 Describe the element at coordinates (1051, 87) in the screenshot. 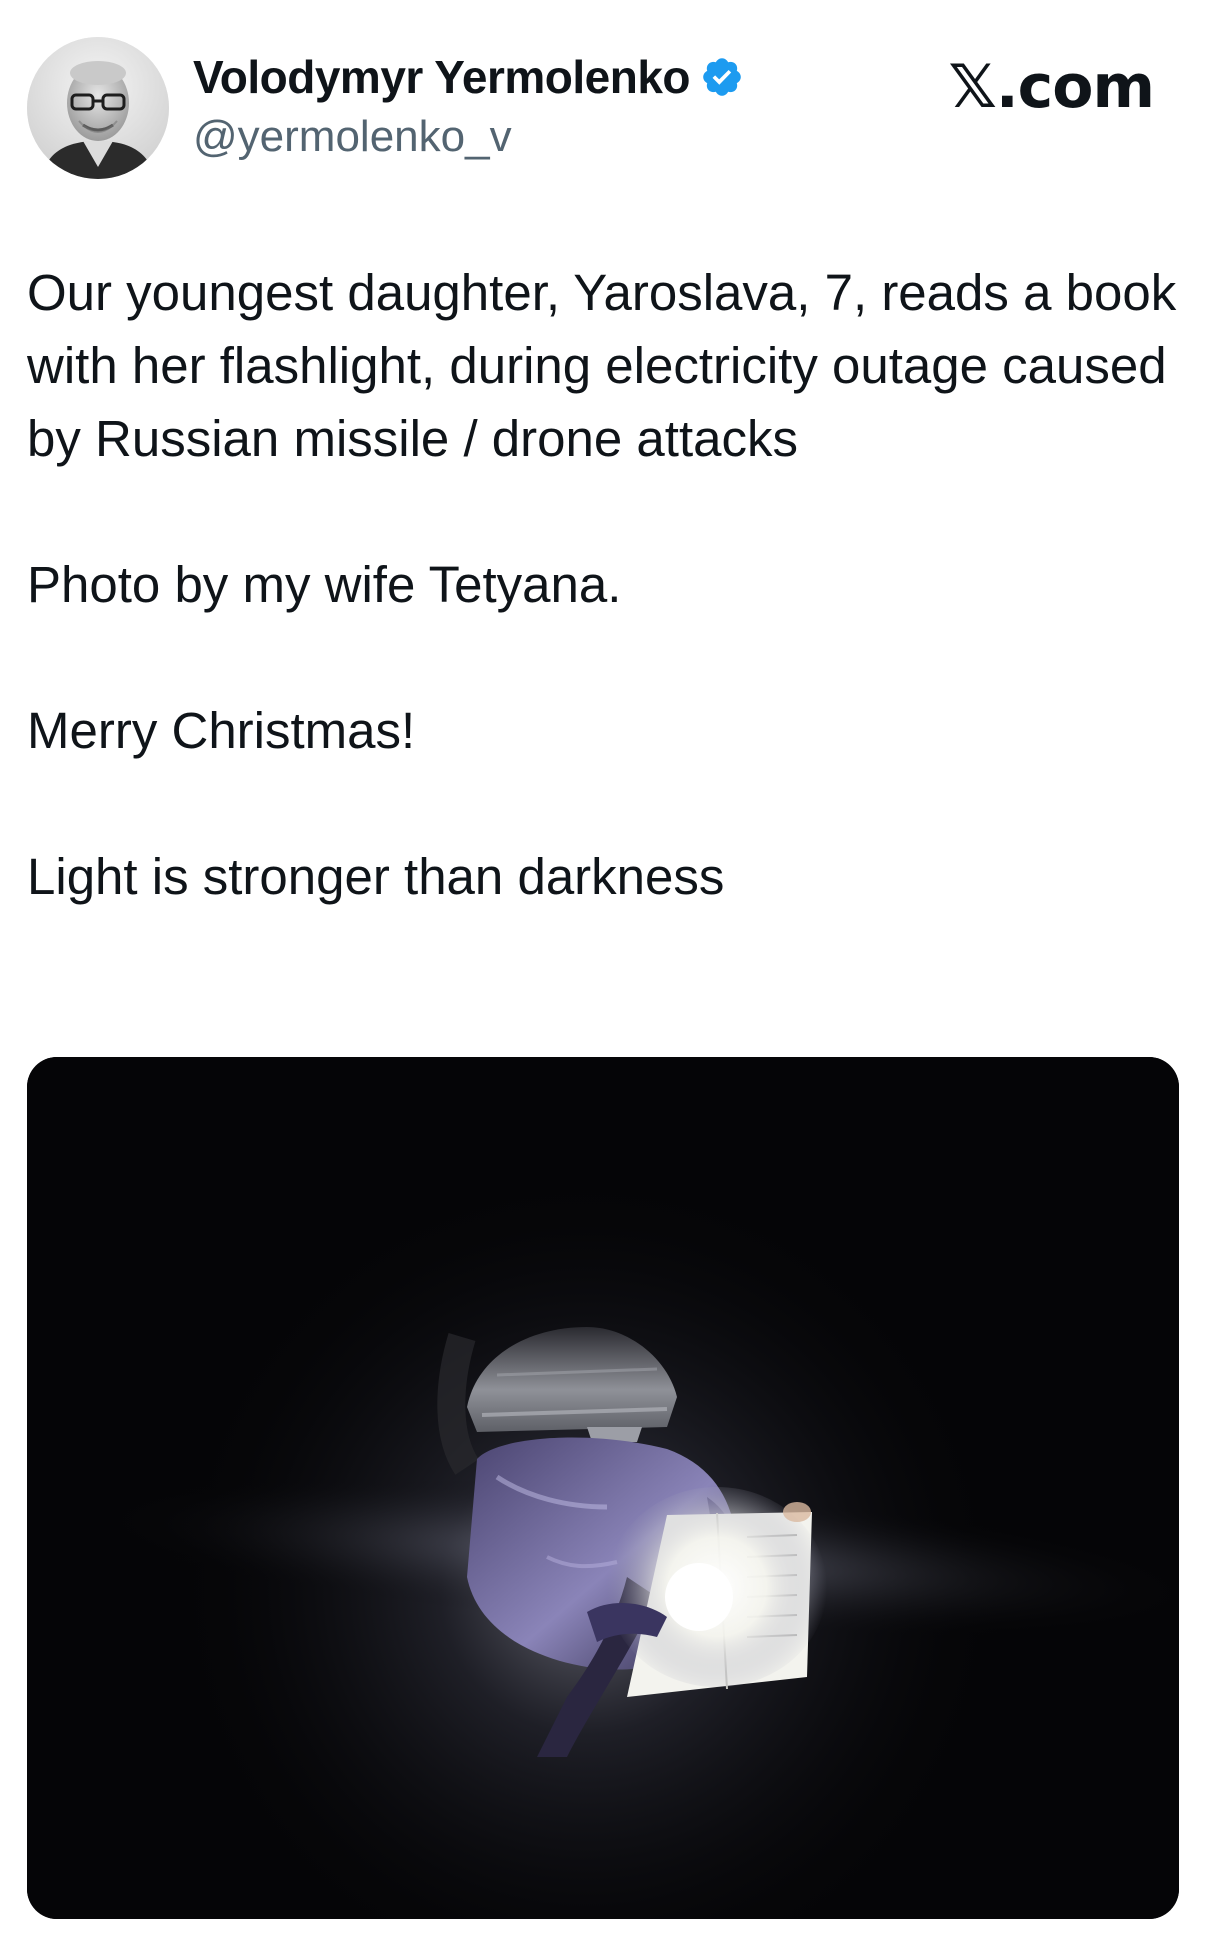

I see `x-com-brand: 𝕏.com` at that location.